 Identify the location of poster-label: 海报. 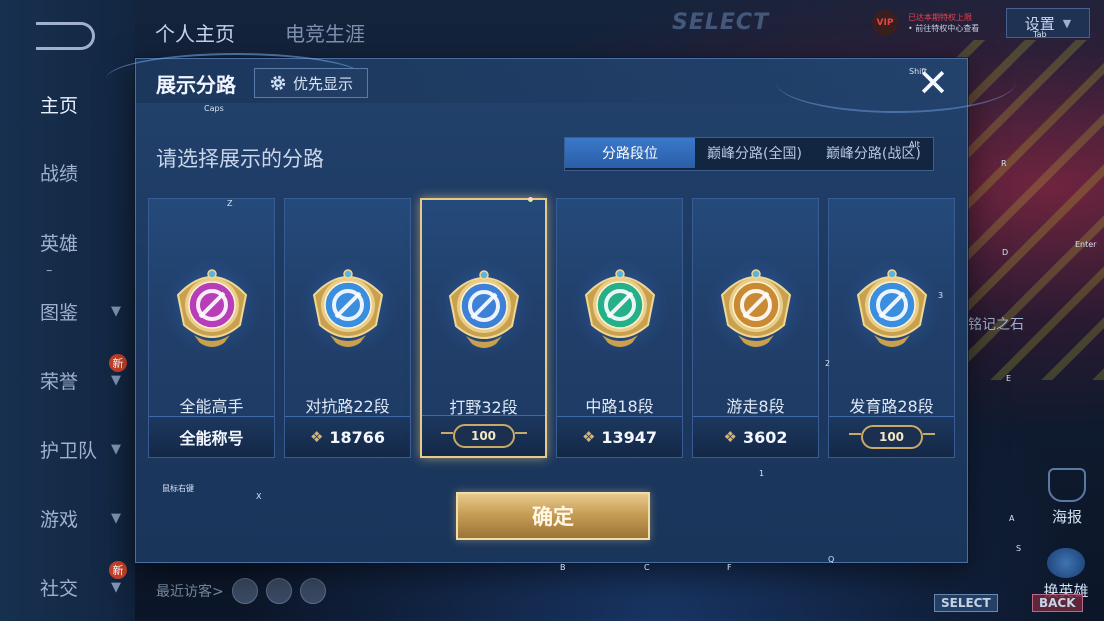
(1066, 517).